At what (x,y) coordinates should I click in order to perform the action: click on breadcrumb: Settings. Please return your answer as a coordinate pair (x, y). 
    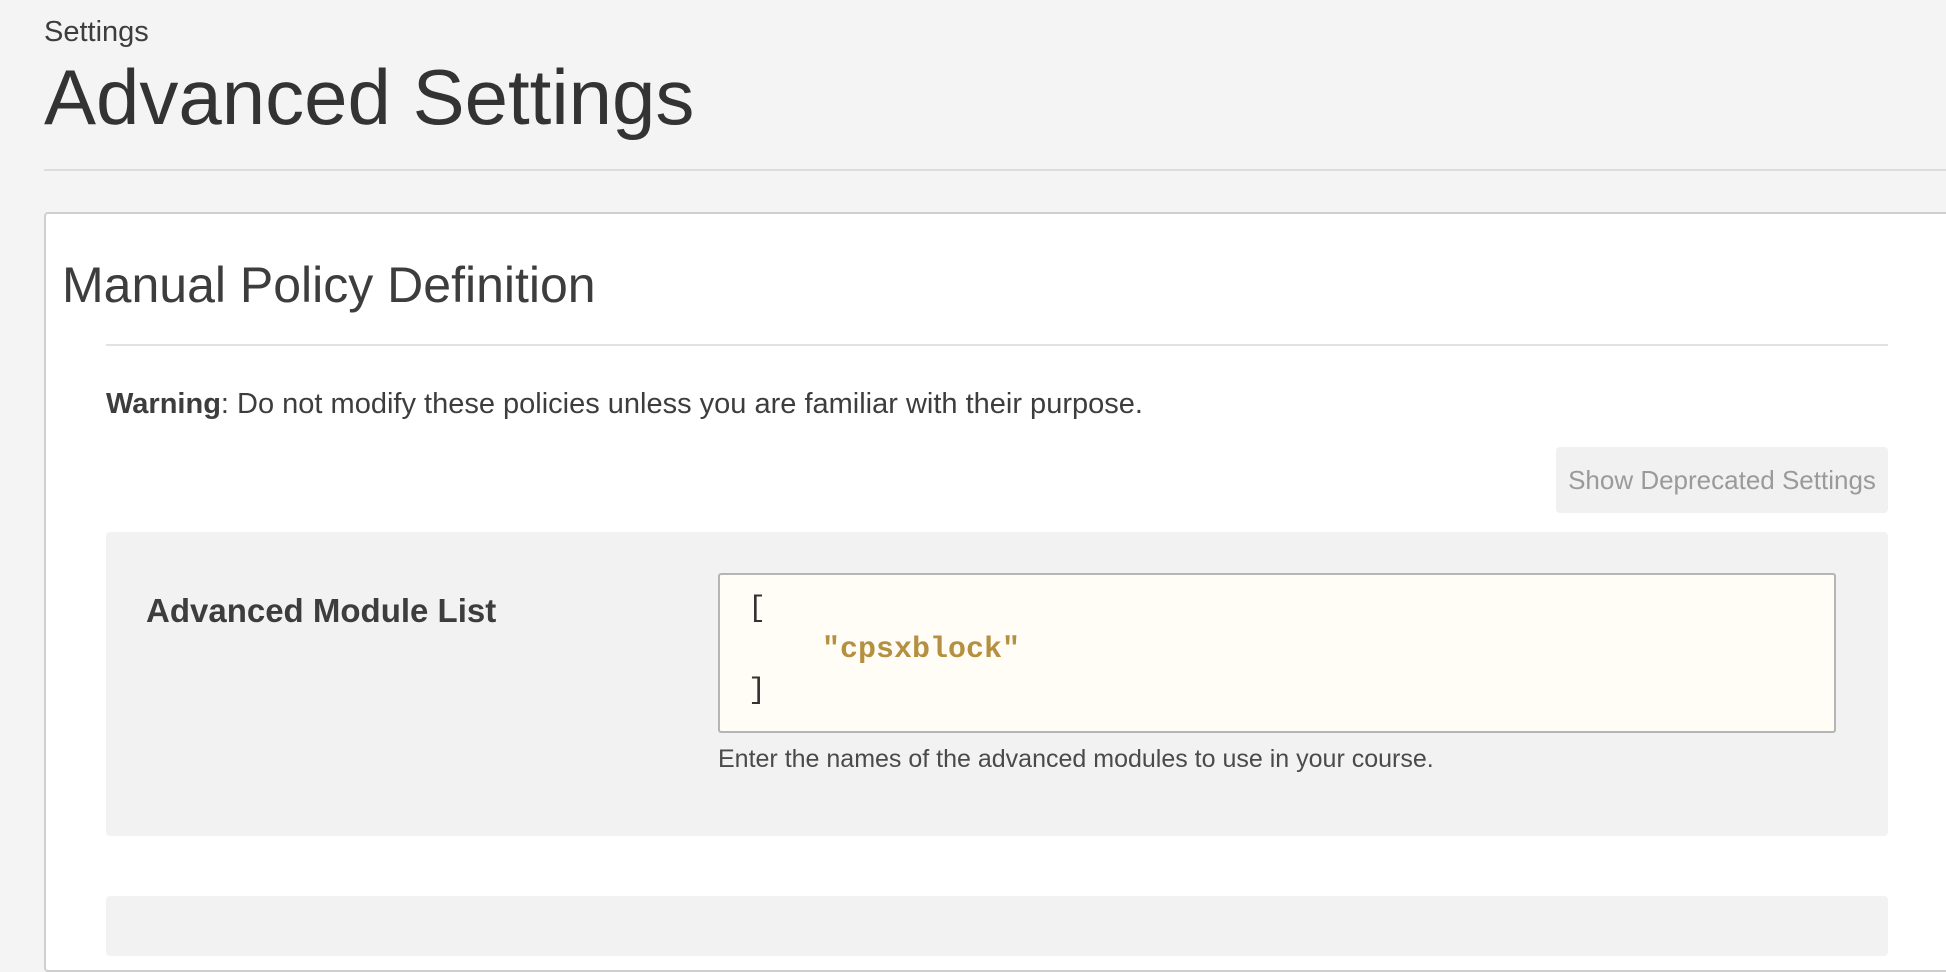
    Looking at the image, I should click on (96, 32).